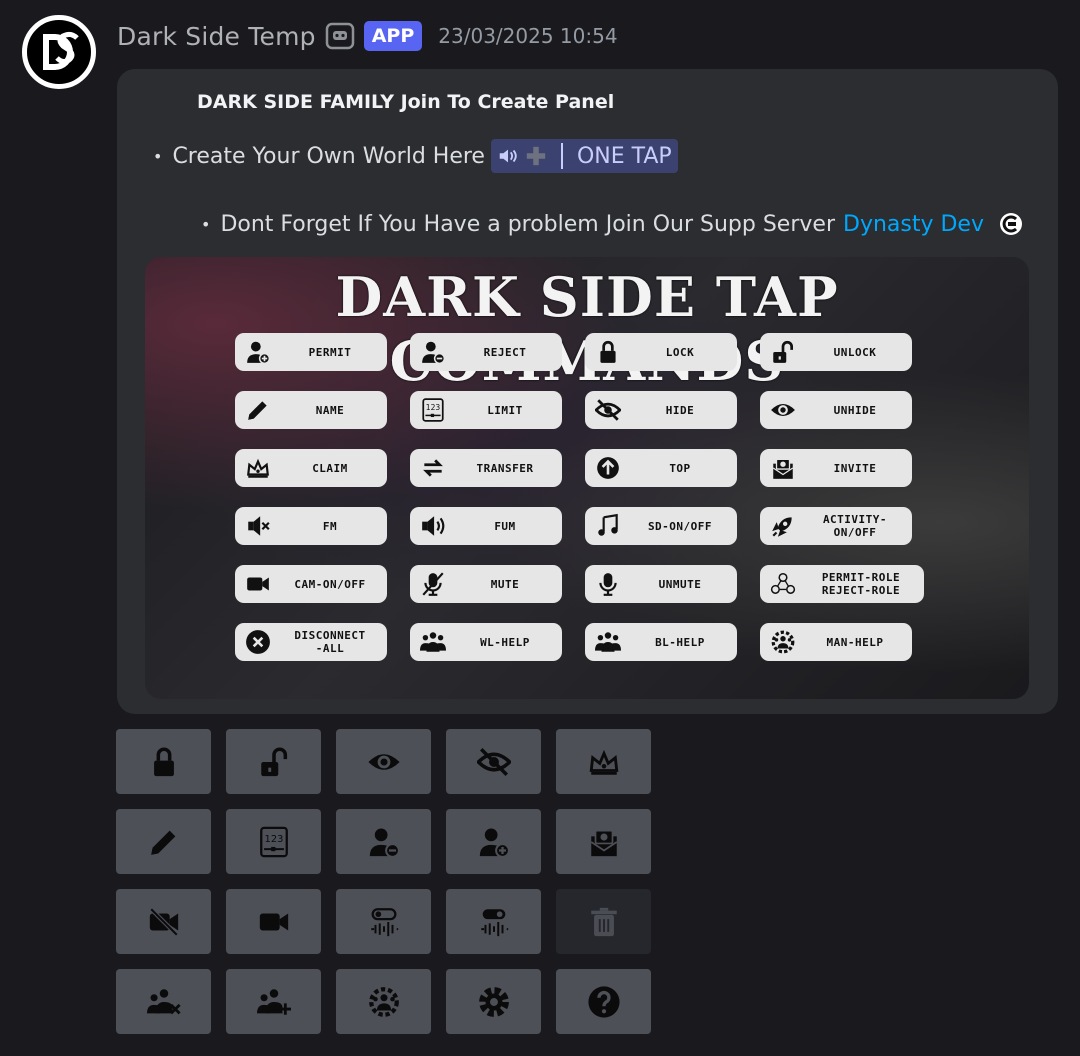  Describe the element at coordinates (1010, 224) in the screenshot. I see `server-emoji-icon` at that location.